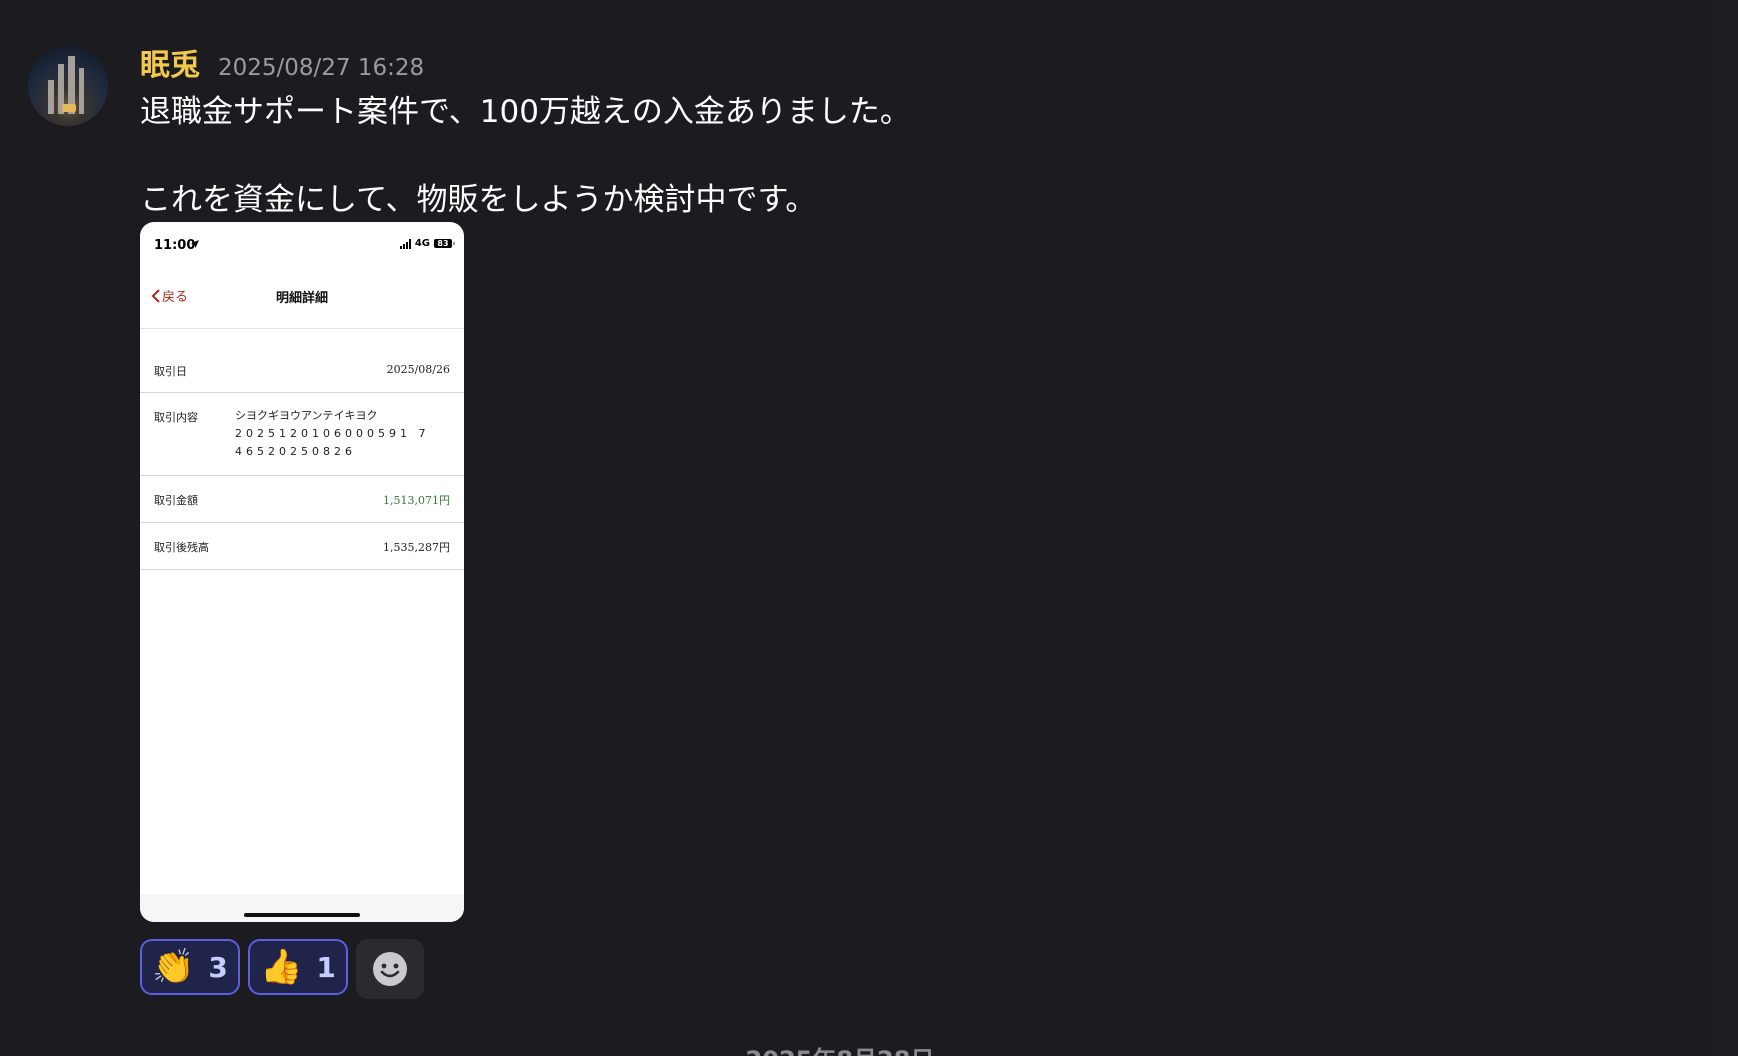  I want to click on row-label: 取引金額, so click(176, 500).